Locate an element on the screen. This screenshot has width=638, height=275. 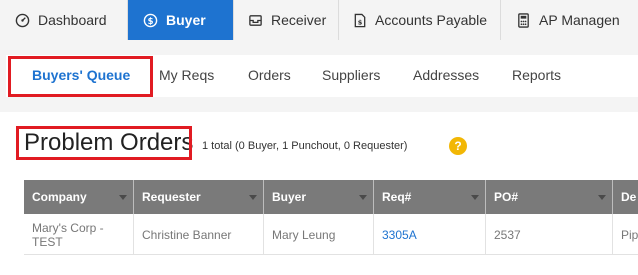
column-header-po-number: PO# is located at coordinates (549, 197).